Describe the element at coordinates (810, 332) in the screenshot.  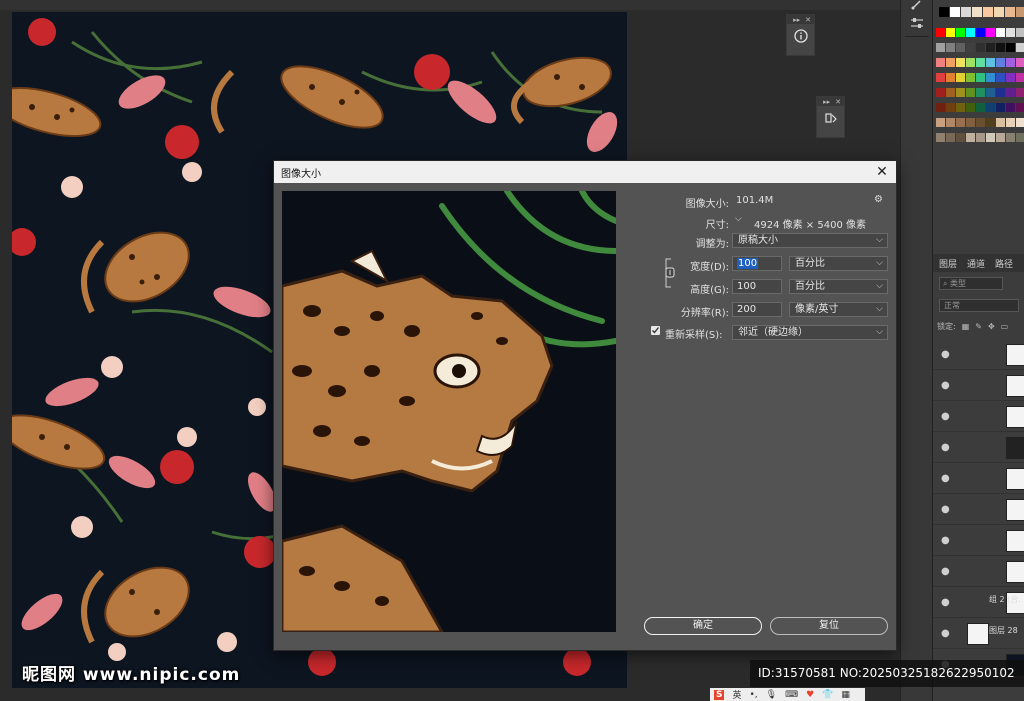
I see `resample-dropdown: 邻近（硬边缘） ⌵` at that location.